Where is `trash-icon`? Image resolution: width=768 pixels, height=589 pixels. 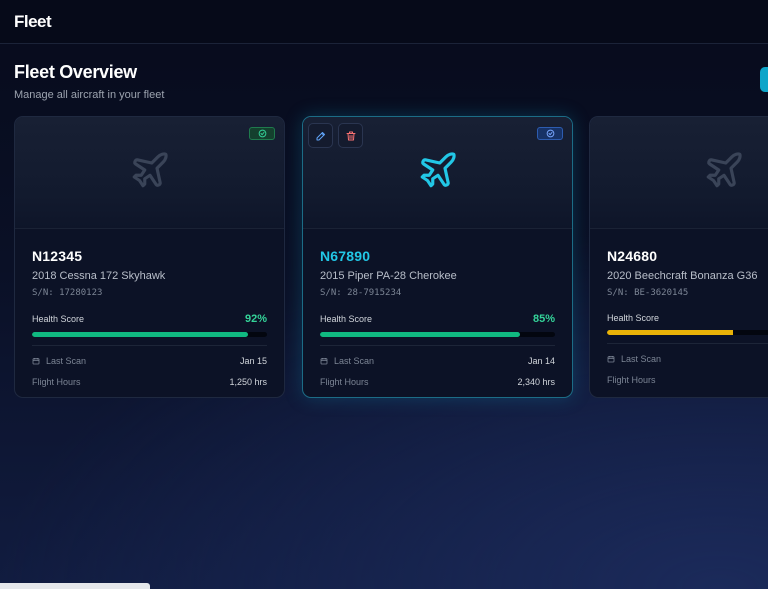 trash-icon is located at coordinates (350, 135).